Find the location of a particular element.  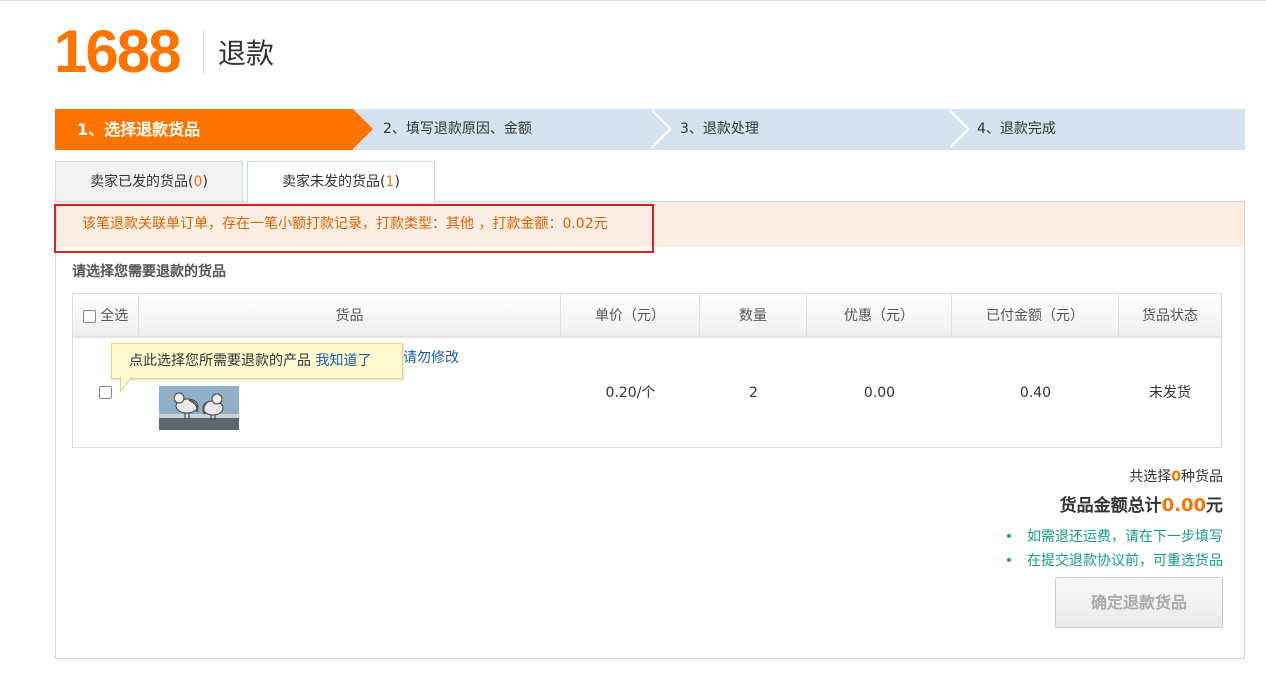

progress-steps: 1、选择退款货品 2、填写退款原因、金额 3、退款处理 4、退款完成 is located at coordinates (650, 129).